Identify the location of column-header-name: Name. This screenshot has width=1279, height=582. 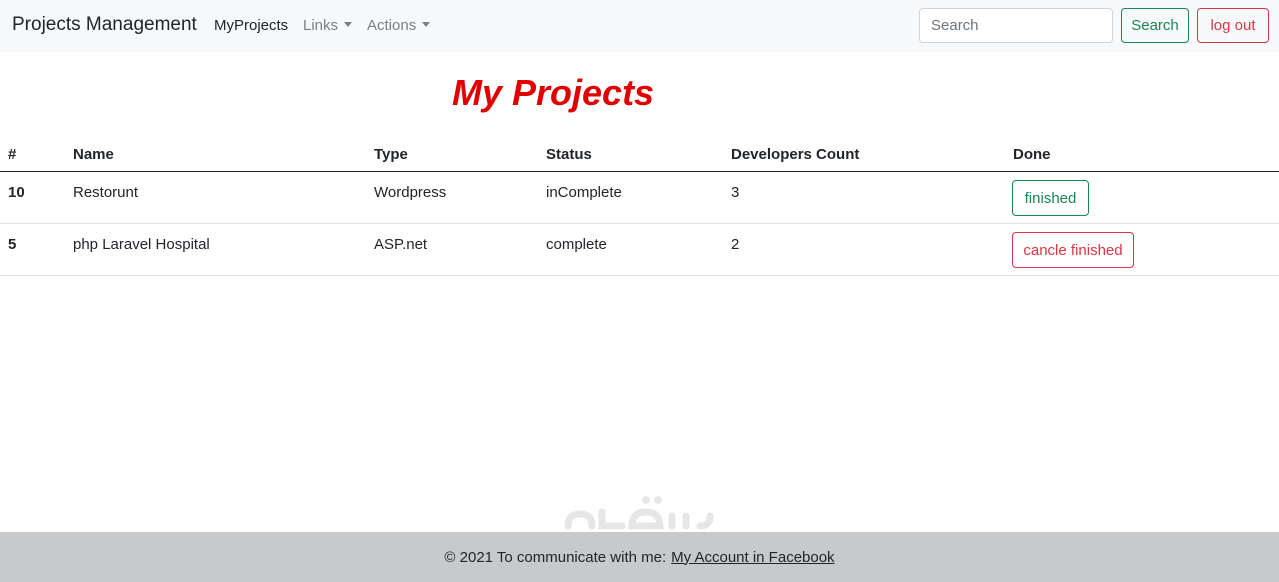
(93, 154).